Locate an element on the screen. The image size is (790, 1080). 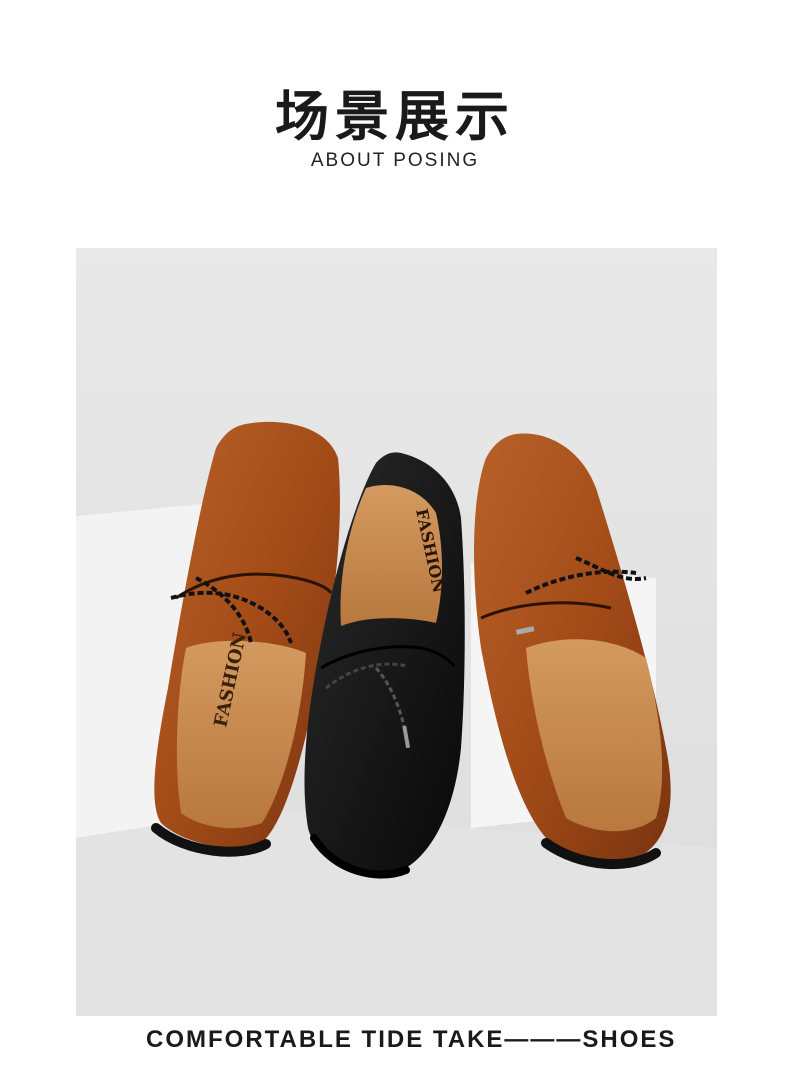
page-subtitle: ABOUT POSING is located at coordinates (395, 160).